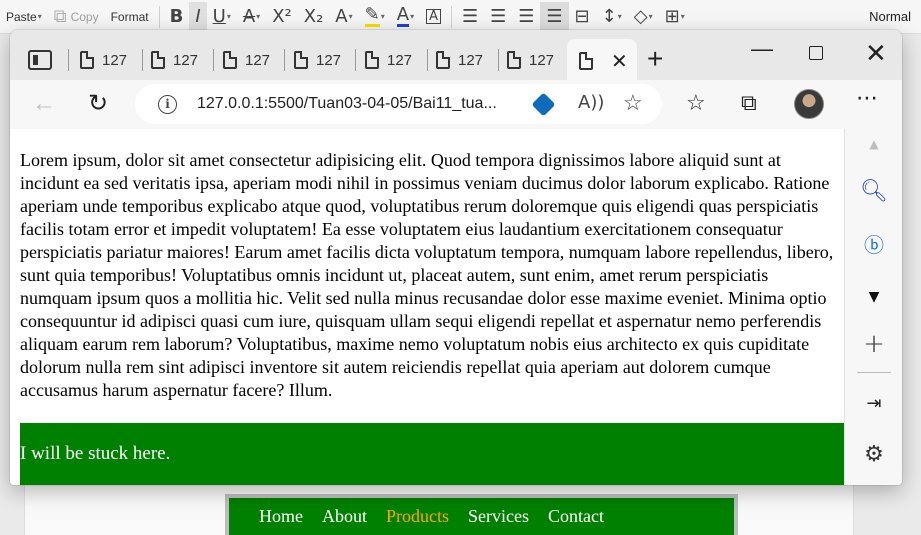  I want to click on borders-icon: ⊞, so click(672, 16).